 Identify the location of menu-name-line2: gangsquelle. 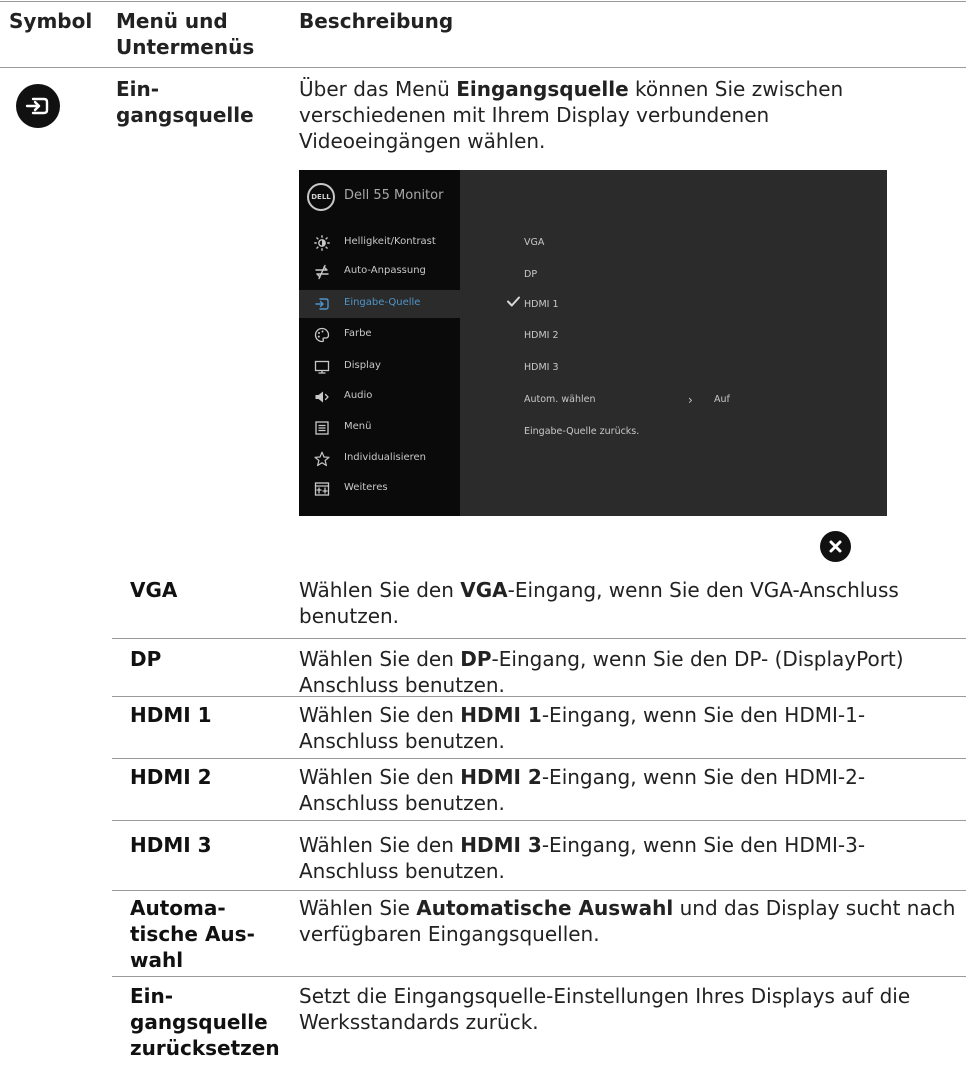
(185, 115).